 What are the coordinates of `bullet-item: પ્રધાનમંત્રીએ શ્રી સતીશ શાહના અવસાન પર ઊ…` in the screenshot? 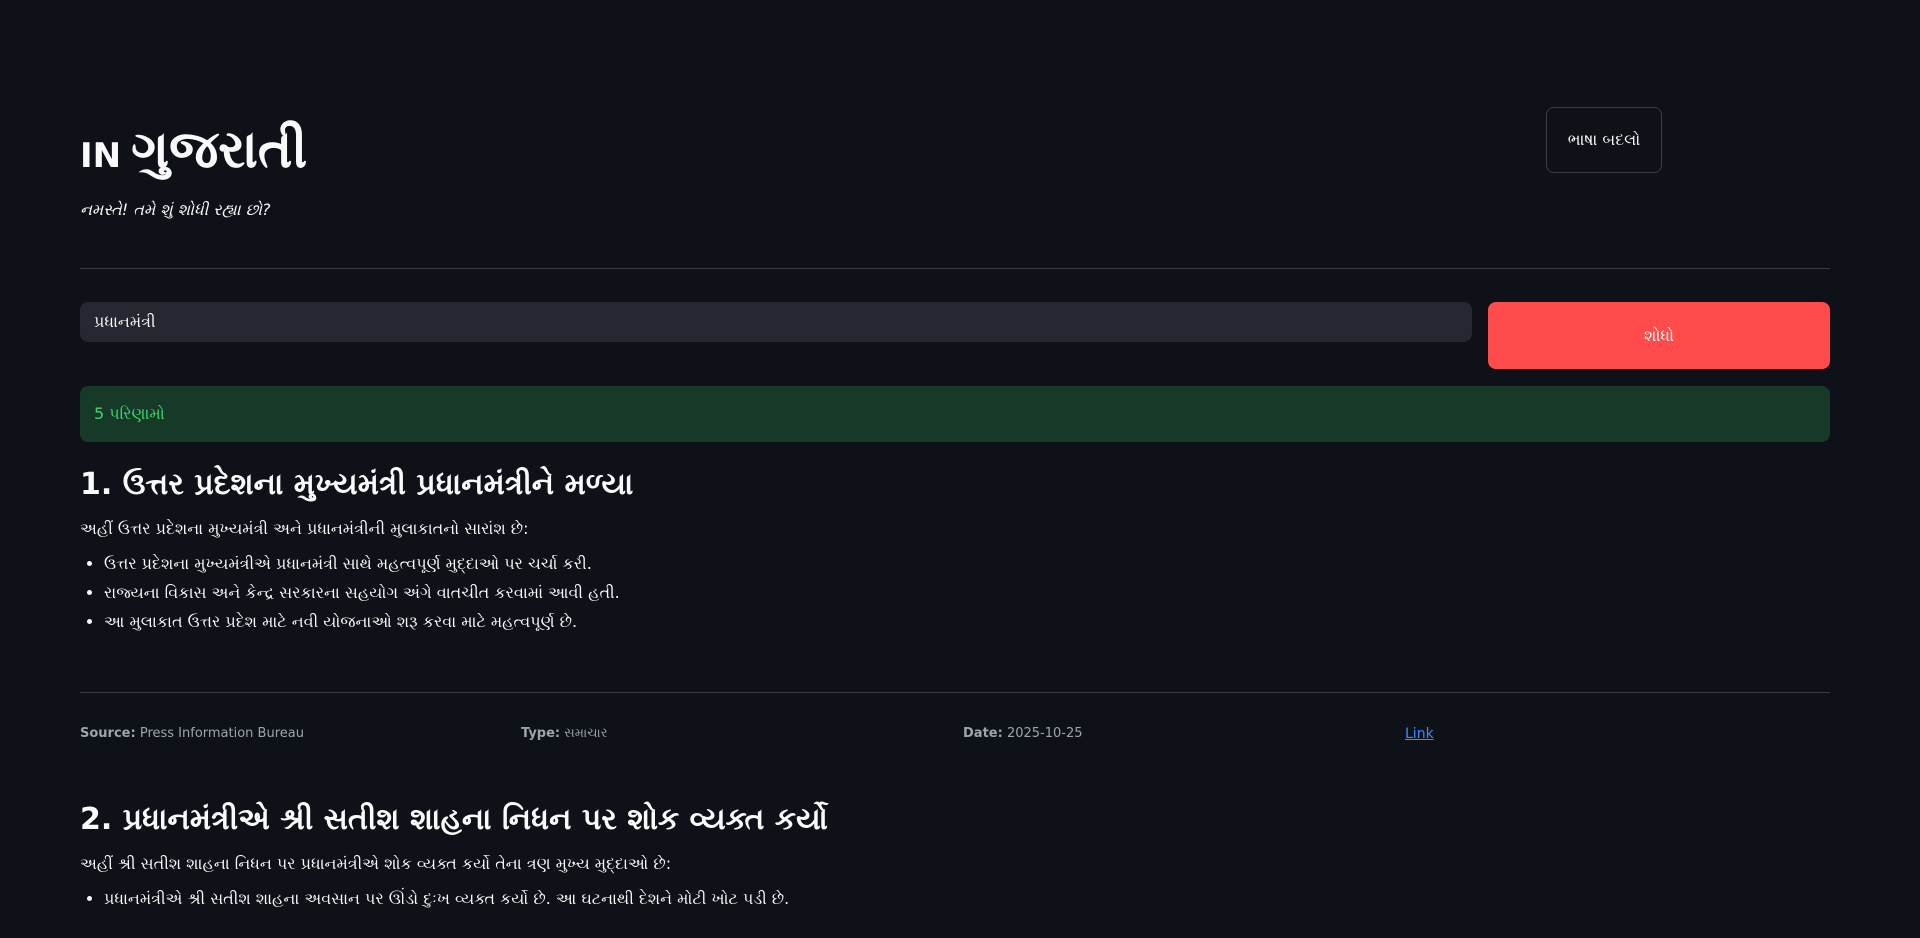 It's located at (967, 898).